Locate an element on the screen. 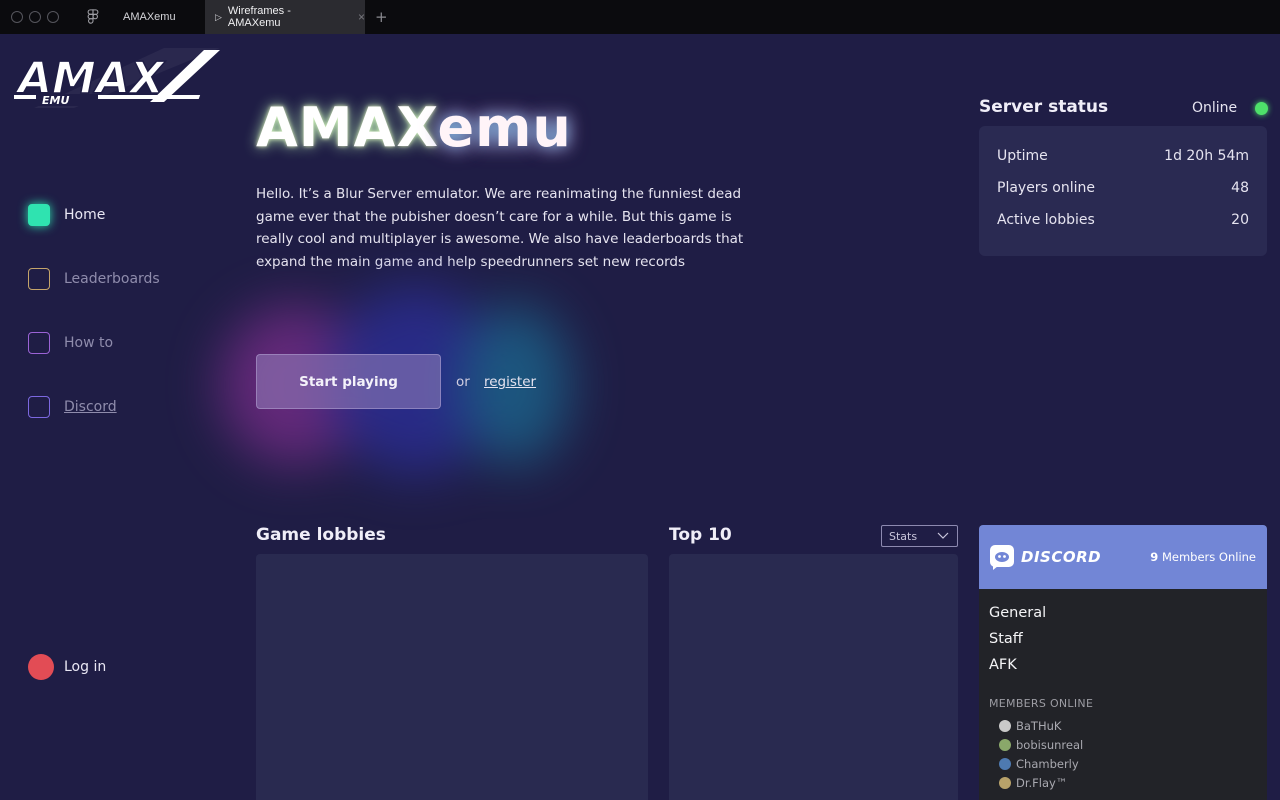 The image size is (1280, 800). sidebar-item-leaderboards: Leaderboards is located at coordinates (118, 279).